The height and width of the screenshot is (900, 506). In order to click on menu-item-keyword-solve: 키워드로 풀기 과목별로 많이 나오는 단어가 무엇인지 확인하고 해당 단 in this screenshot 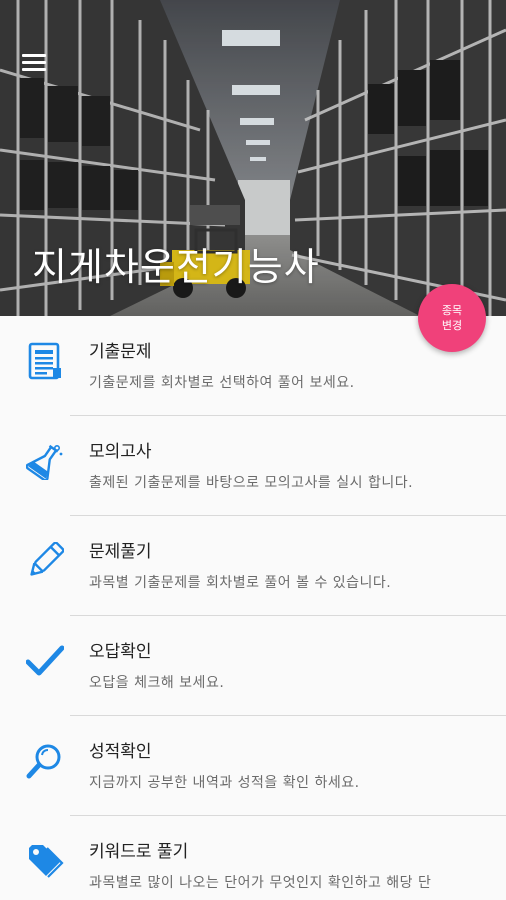, I will do `click(253, 858)`.